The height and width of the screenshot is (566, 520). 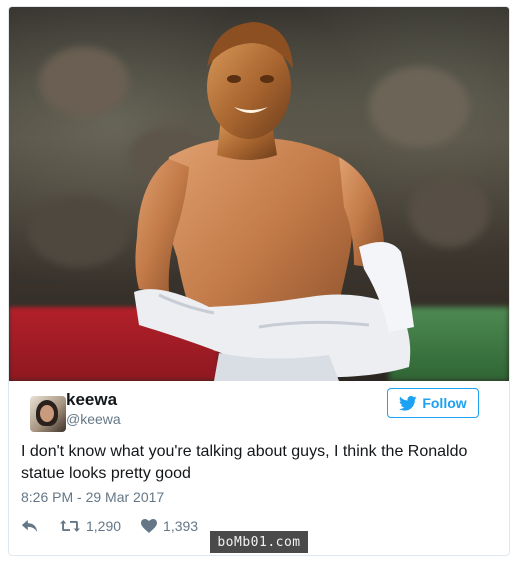 What do you see at coordinates (93, 419) in the screenshot?
I see `user-handle: @keewa` at bounding box center [93, 419].